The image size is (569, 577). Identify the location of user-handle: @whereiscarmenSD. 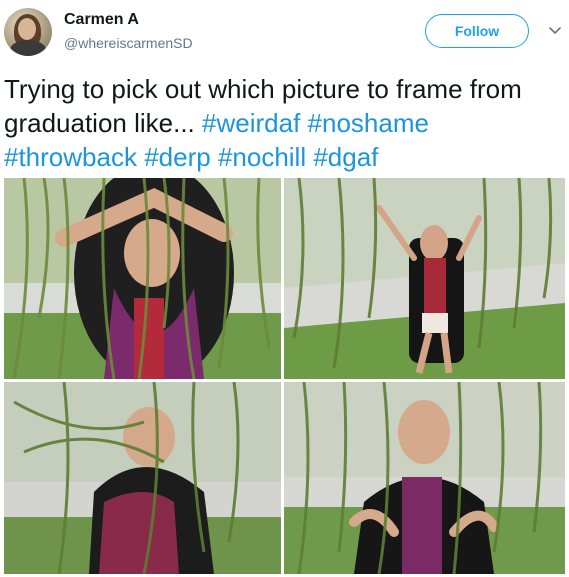
(128, 43).